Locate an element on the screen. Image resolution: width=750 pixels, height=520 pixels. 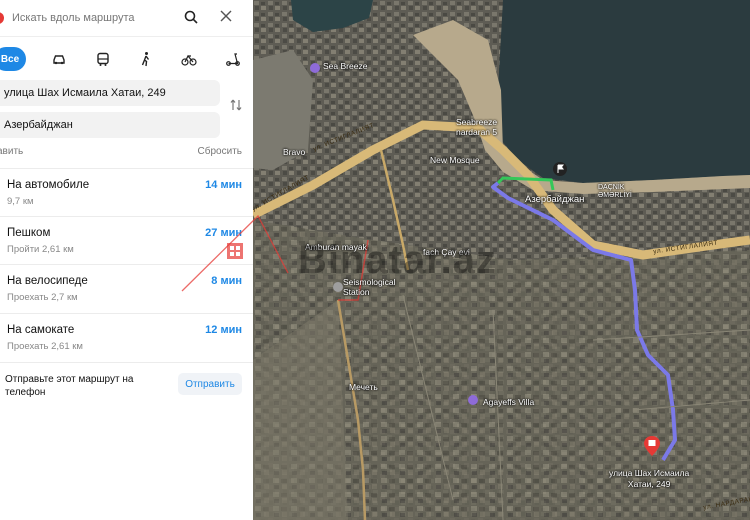
bus-icon is located at coordinates (103, 59).